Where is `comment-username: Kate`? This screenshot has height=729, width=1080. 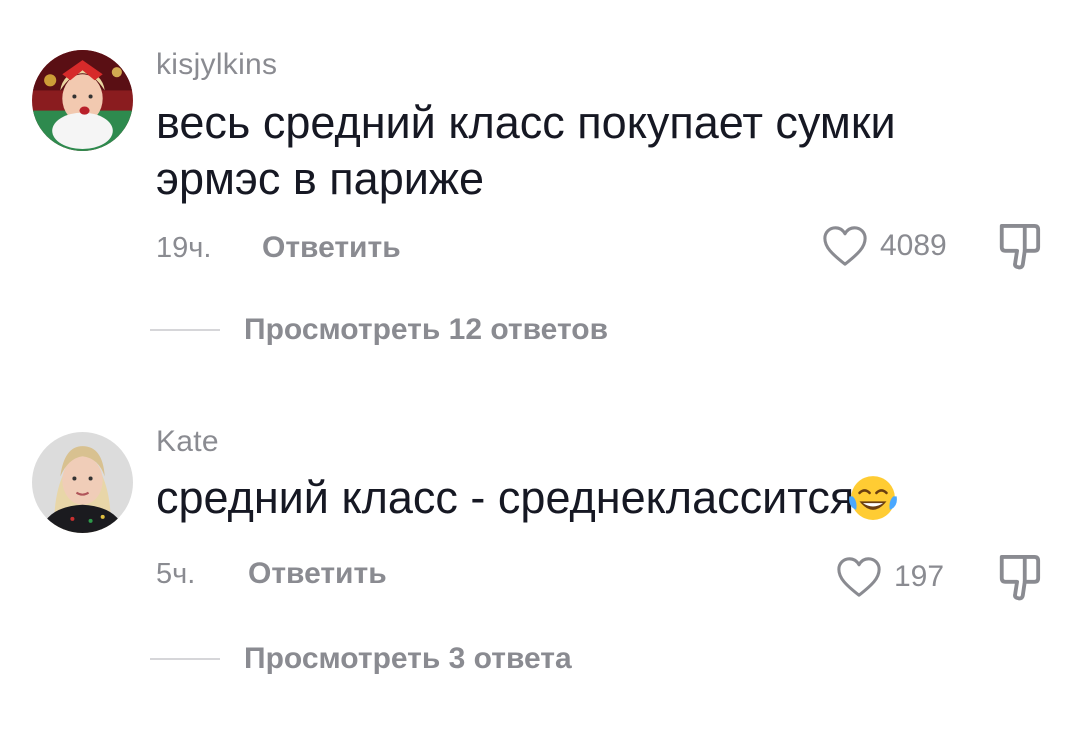 comment-username: Kate is located at coordinates (187, 442).